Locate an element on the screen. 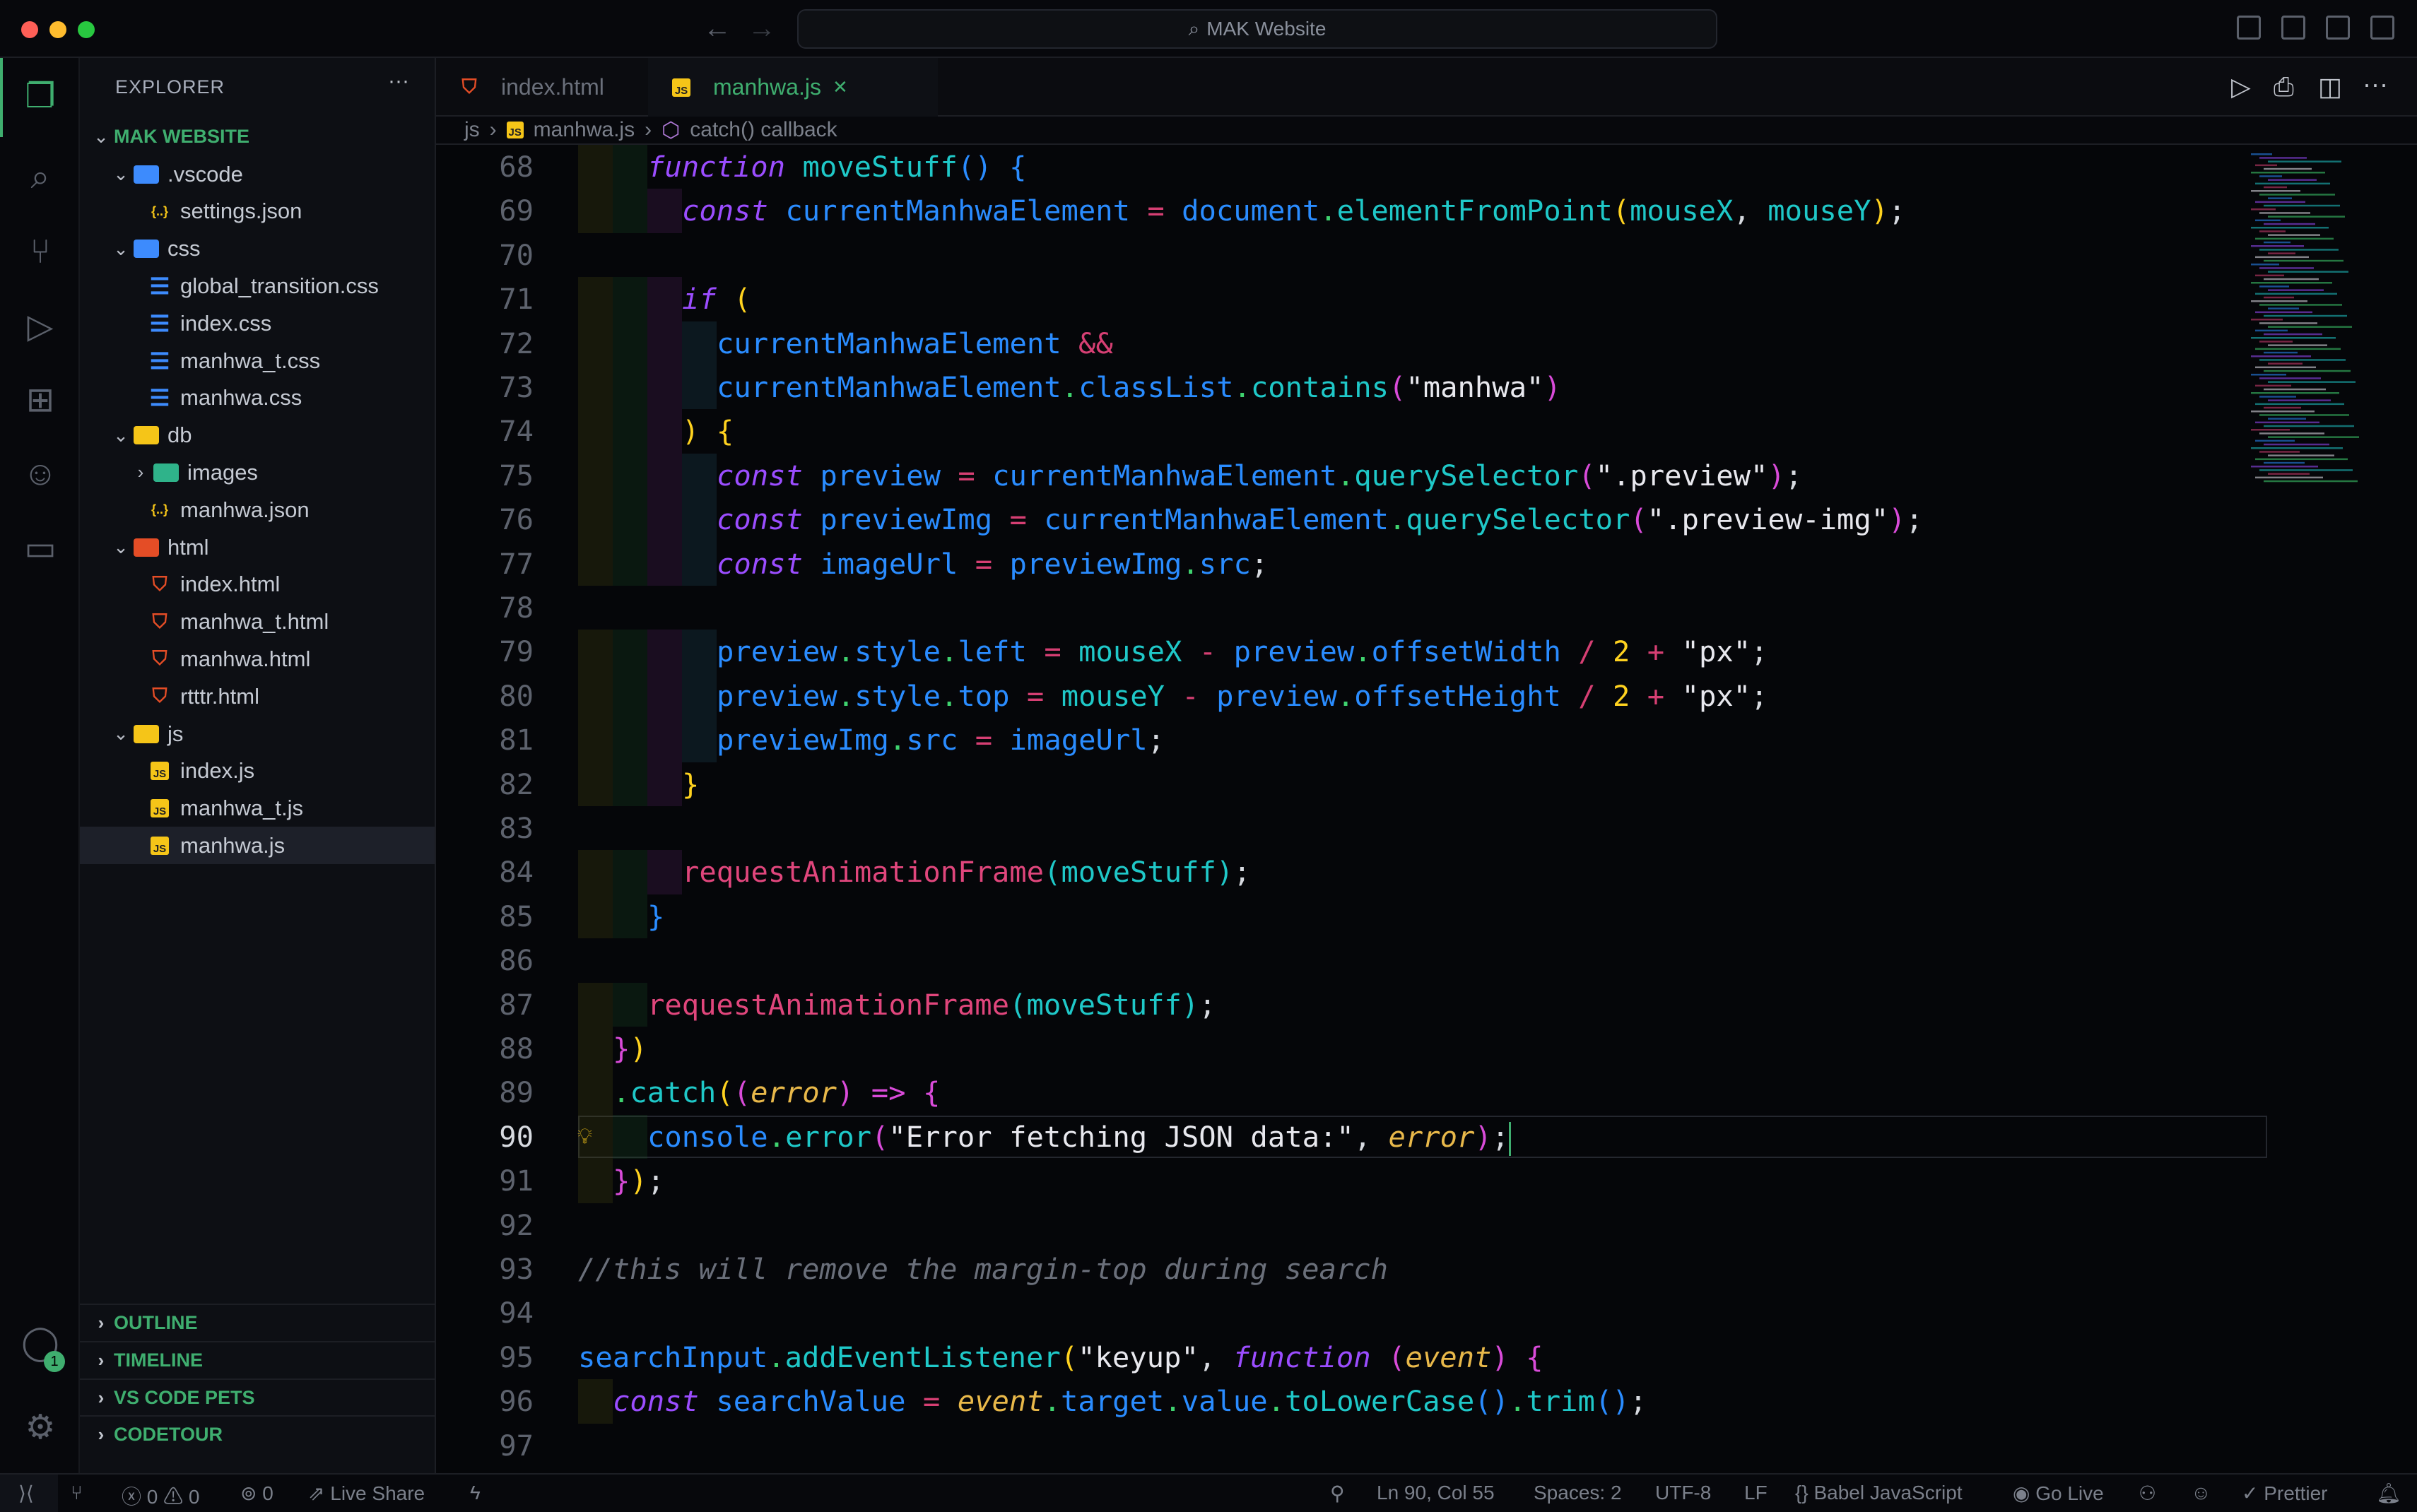 The width and height of the screenshot is (2417, 1512). code-line: 78 is located at coordinates (1355, 608).